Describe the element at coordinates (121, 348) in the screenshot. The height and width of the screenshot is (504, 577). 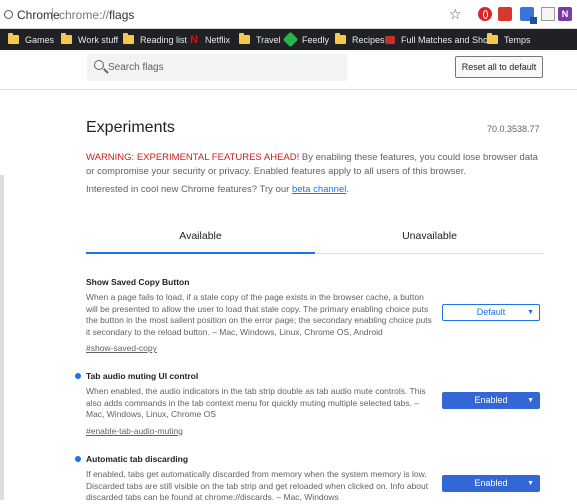
I see `experiment-link: #show-saved-copy` at that location.